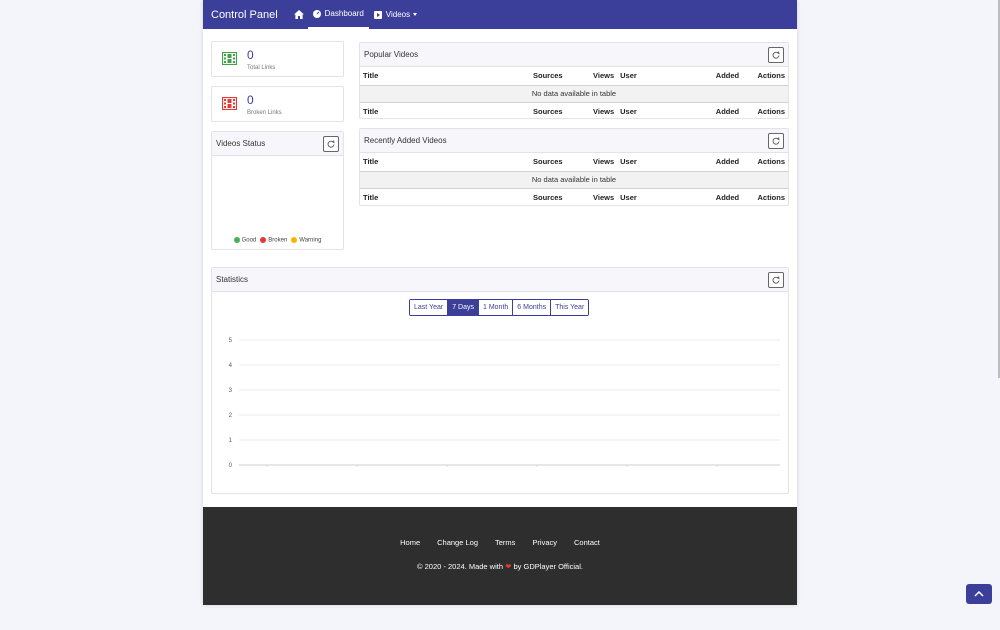 The height and width of the screenshot is (630, 1000). I want to click on heart-icon: ❤, so click(508, 566).